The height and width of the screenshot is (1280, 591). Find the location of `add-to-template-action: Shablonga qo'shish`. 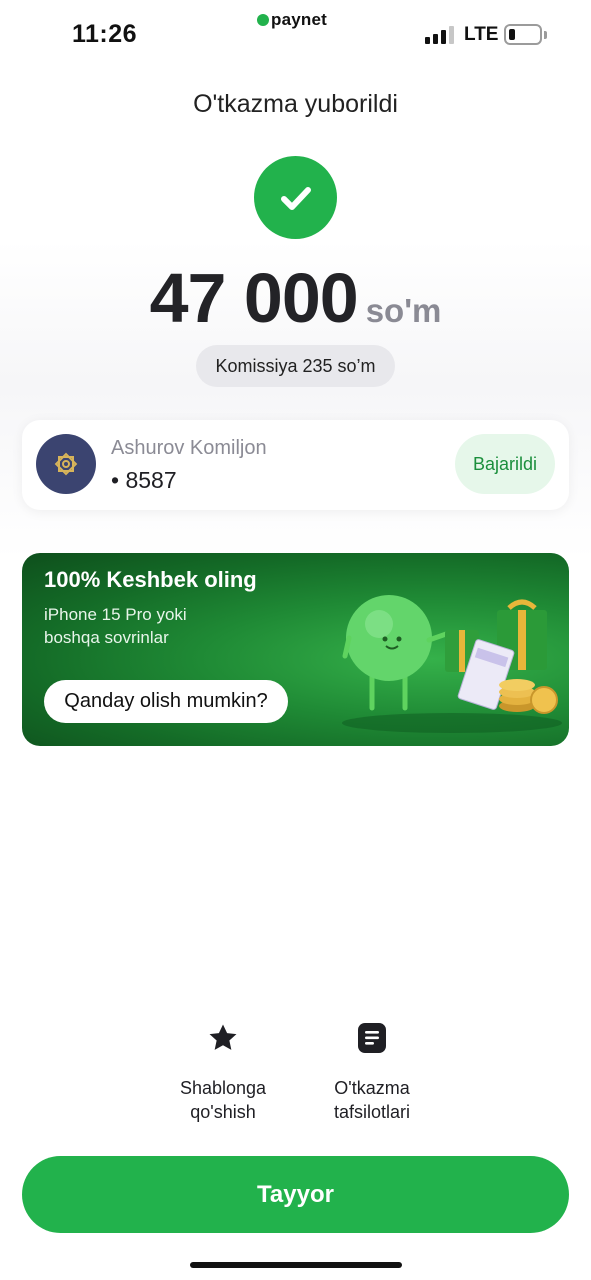

add-to-template-action: Shablonga qo'shish is located at coordinates (223, 1071).